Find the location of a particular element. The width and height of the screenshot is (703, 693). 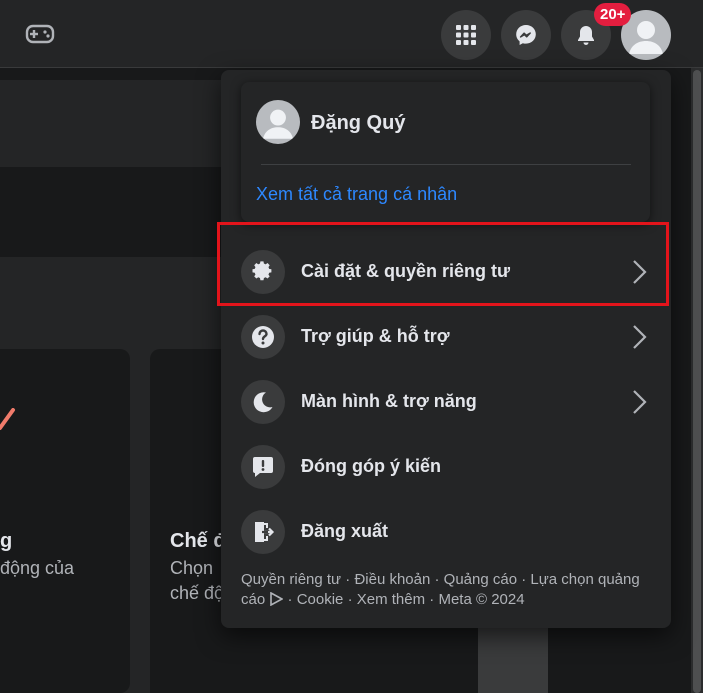

page-section-band is located at coordinates (110, 212).